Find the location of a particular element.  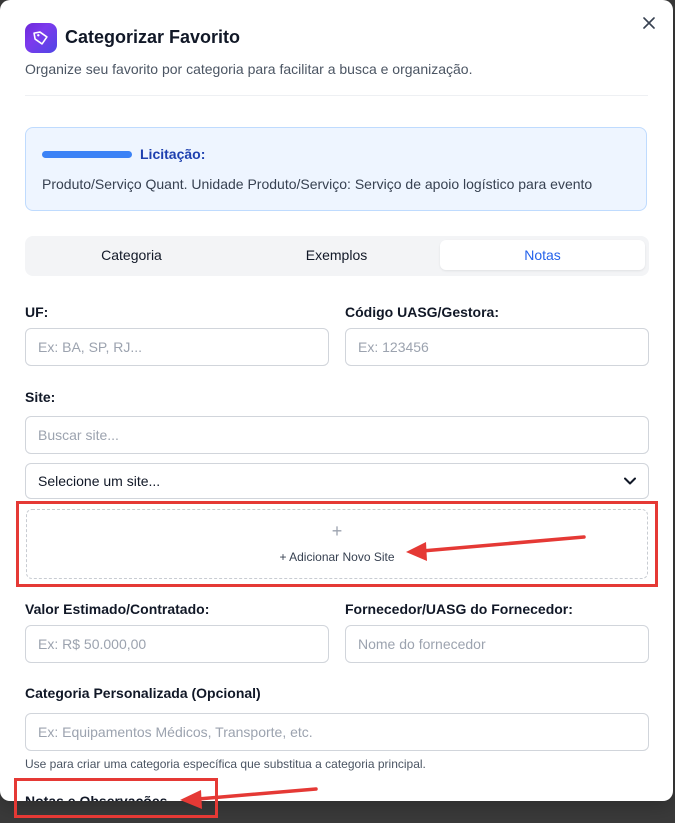

uf-input is located at coordinates (177, 347).